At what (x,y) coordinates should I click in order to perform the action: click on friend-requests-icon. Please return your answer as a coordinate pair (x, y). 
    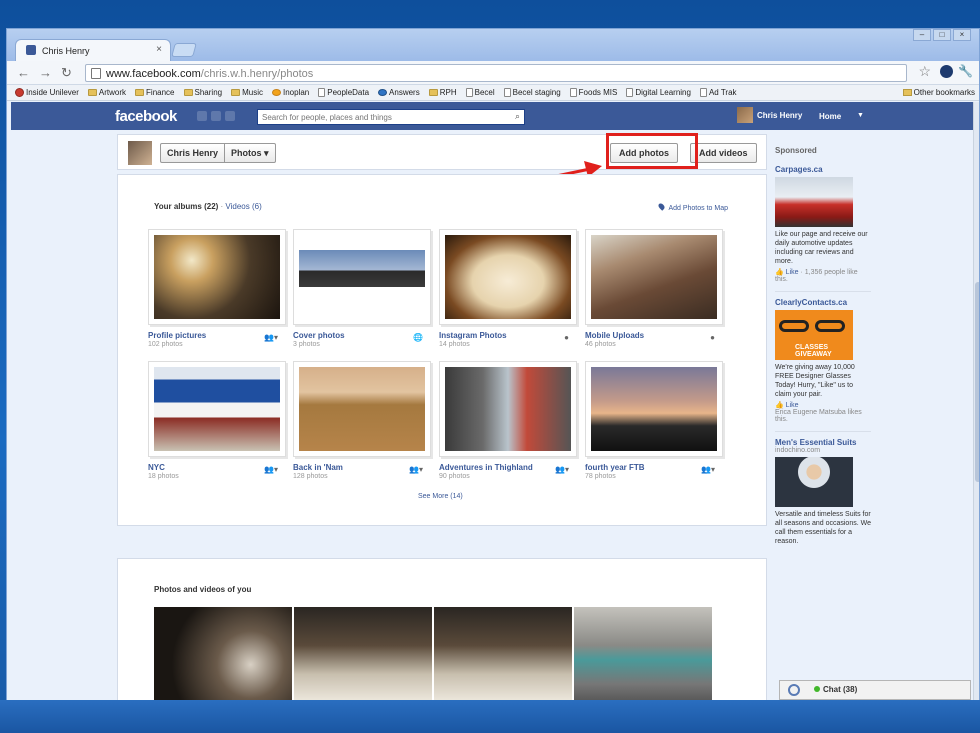
    Looking at the image, I should click on (202, 116).